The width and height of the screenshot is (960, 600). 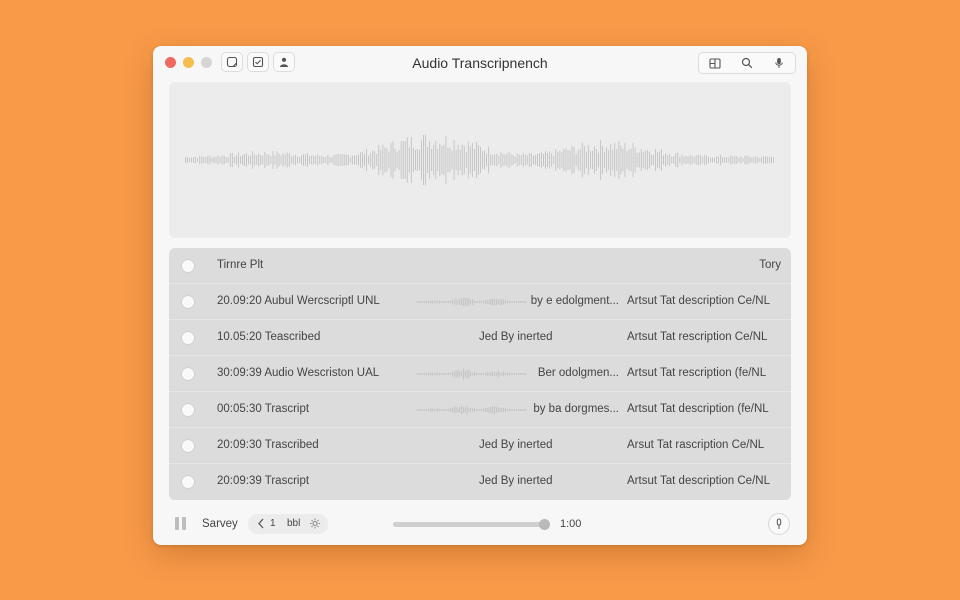 What do you see at coordinates (697, 337) in the screenshot?
I see `row-description: Artsut Tat rescription Ce/NL` at bounding box center [697, 337].